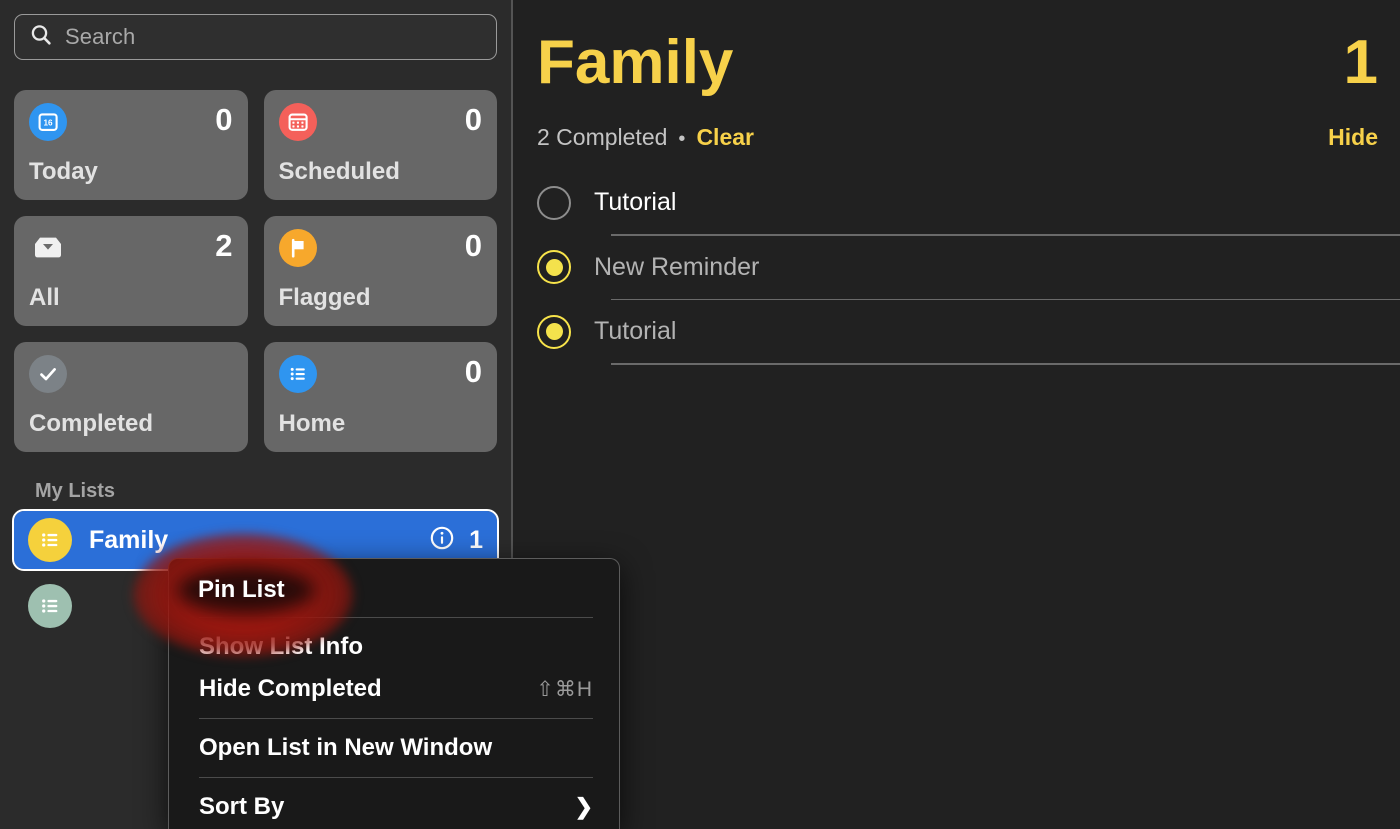 Image resolution: width=1400 pixels, height=829 pixels. Describe the element at coordinates (324, 297) in the screenshot. I see `smart-card-label: Flagged` at that location.